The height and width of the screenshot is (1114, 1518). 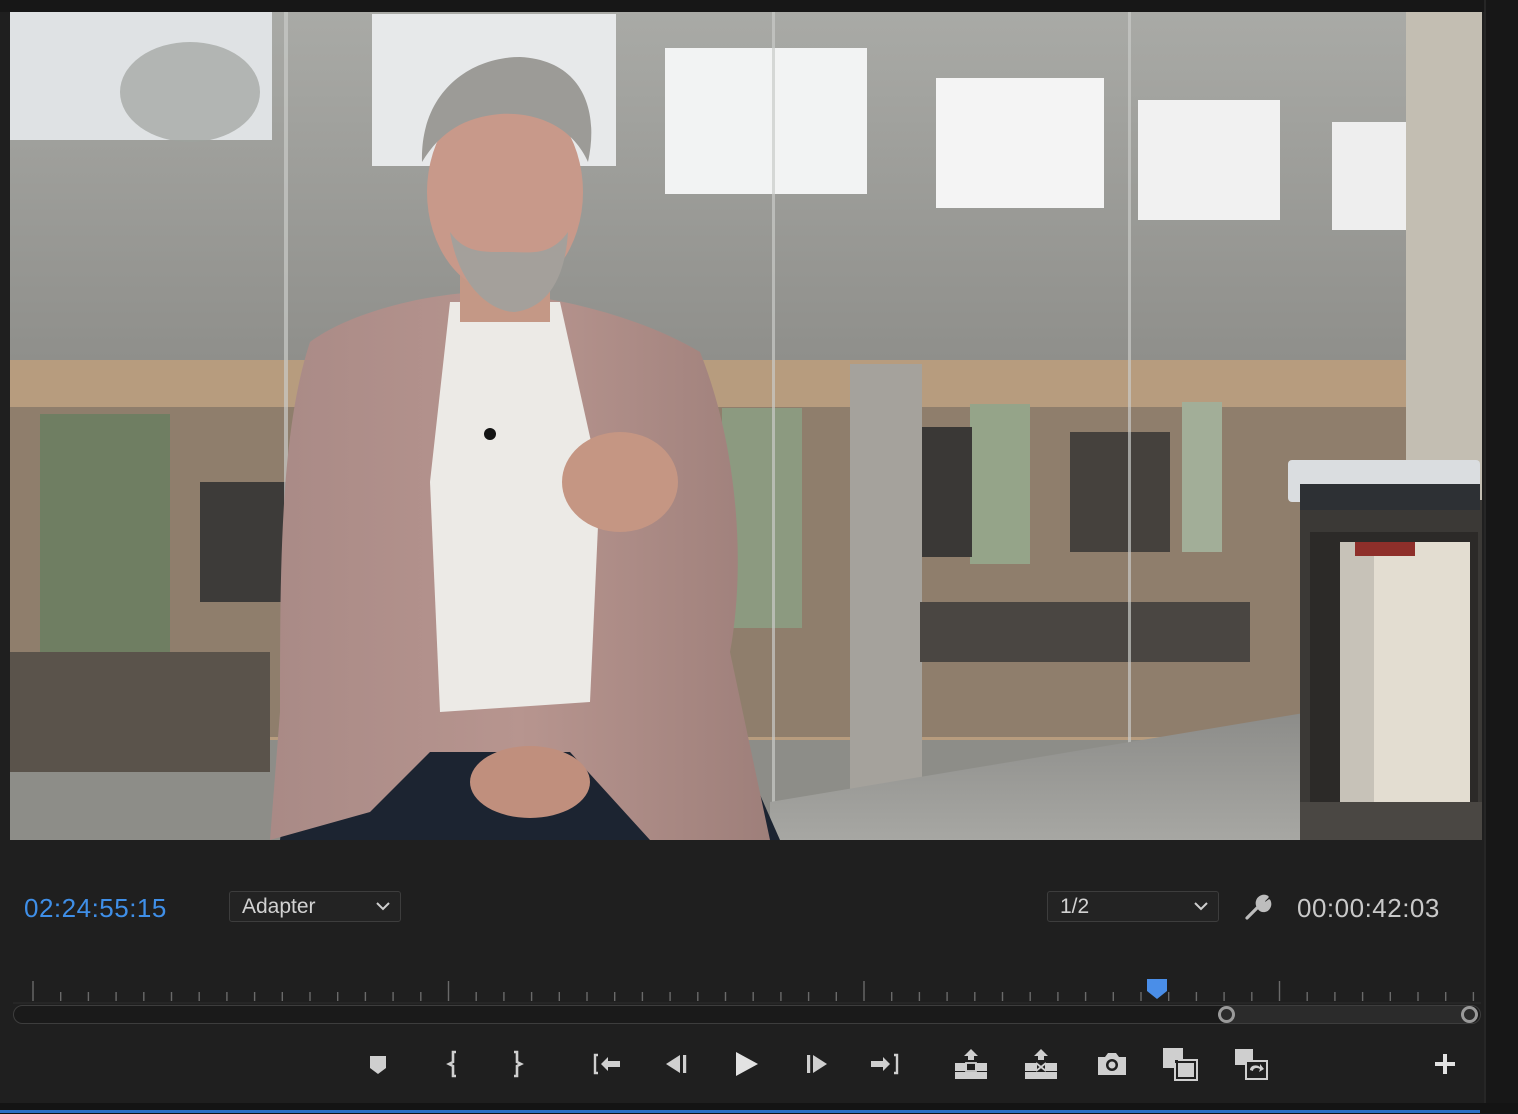 I want to click on export-frame-button, so click(x=1112, y=1064).